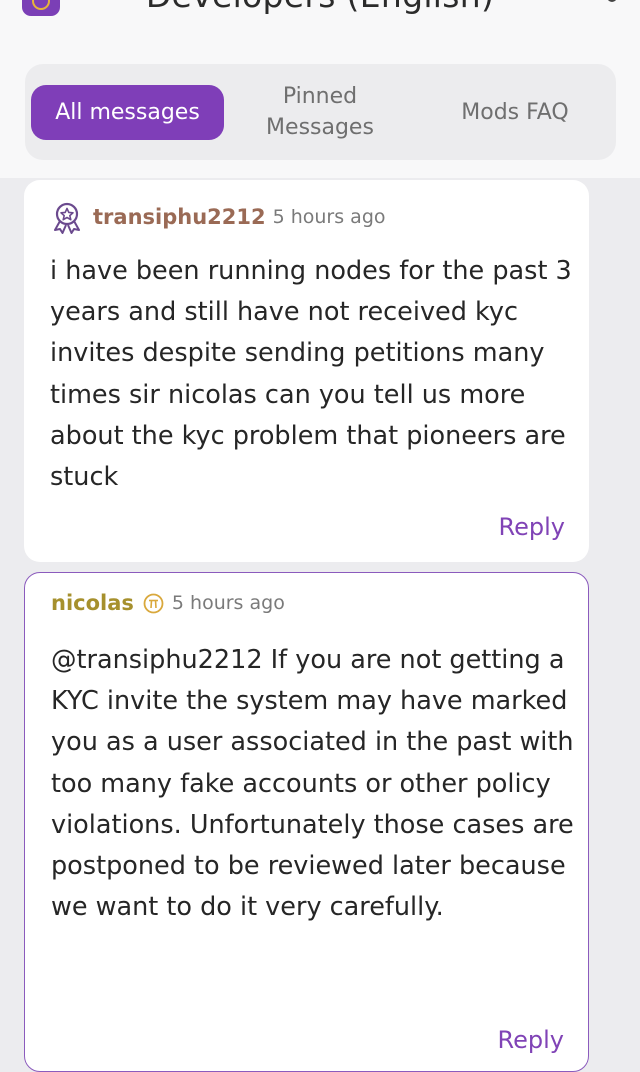  Describe the element at coordinates (67, 218) in the screenshot. I see `pioneer-badge-icon` at that location.